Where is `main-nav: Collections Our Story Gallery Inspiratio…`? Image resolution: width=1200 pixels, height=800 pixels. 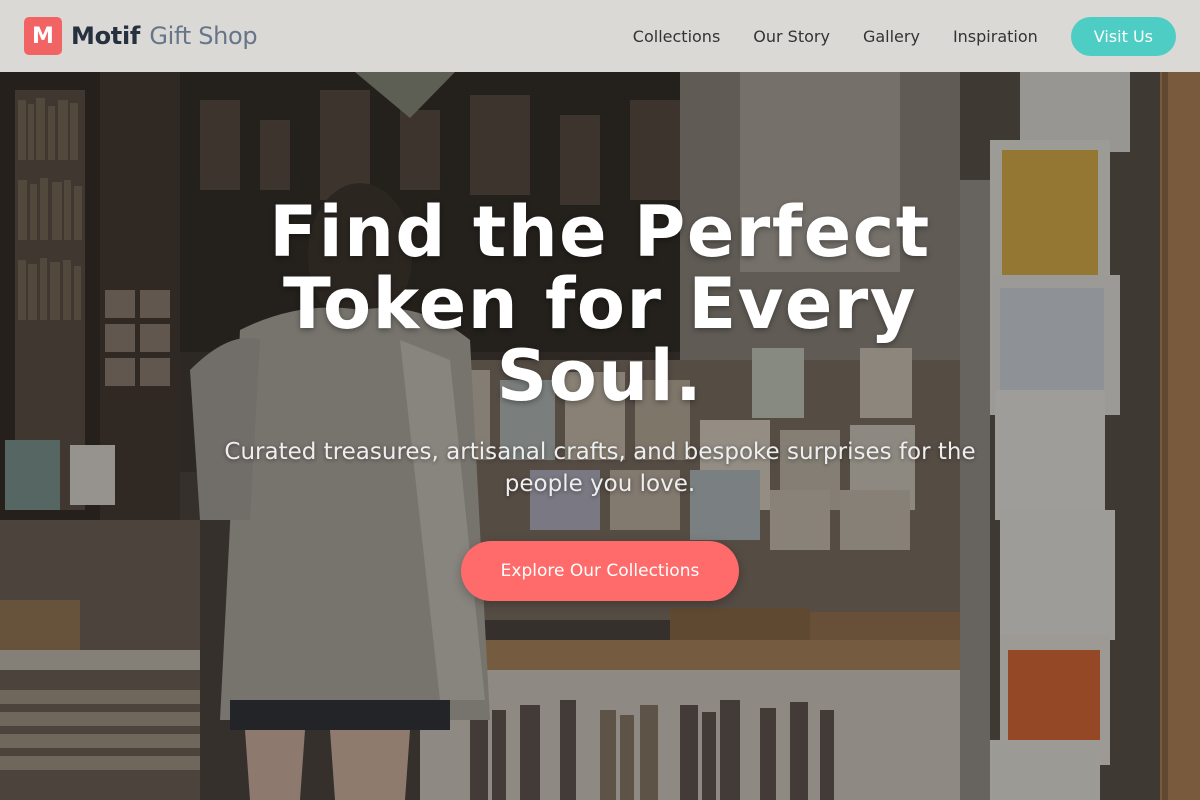 main-nav: Collections Our Story Gallery Inspiratio… is located at coordinates (904, 36).